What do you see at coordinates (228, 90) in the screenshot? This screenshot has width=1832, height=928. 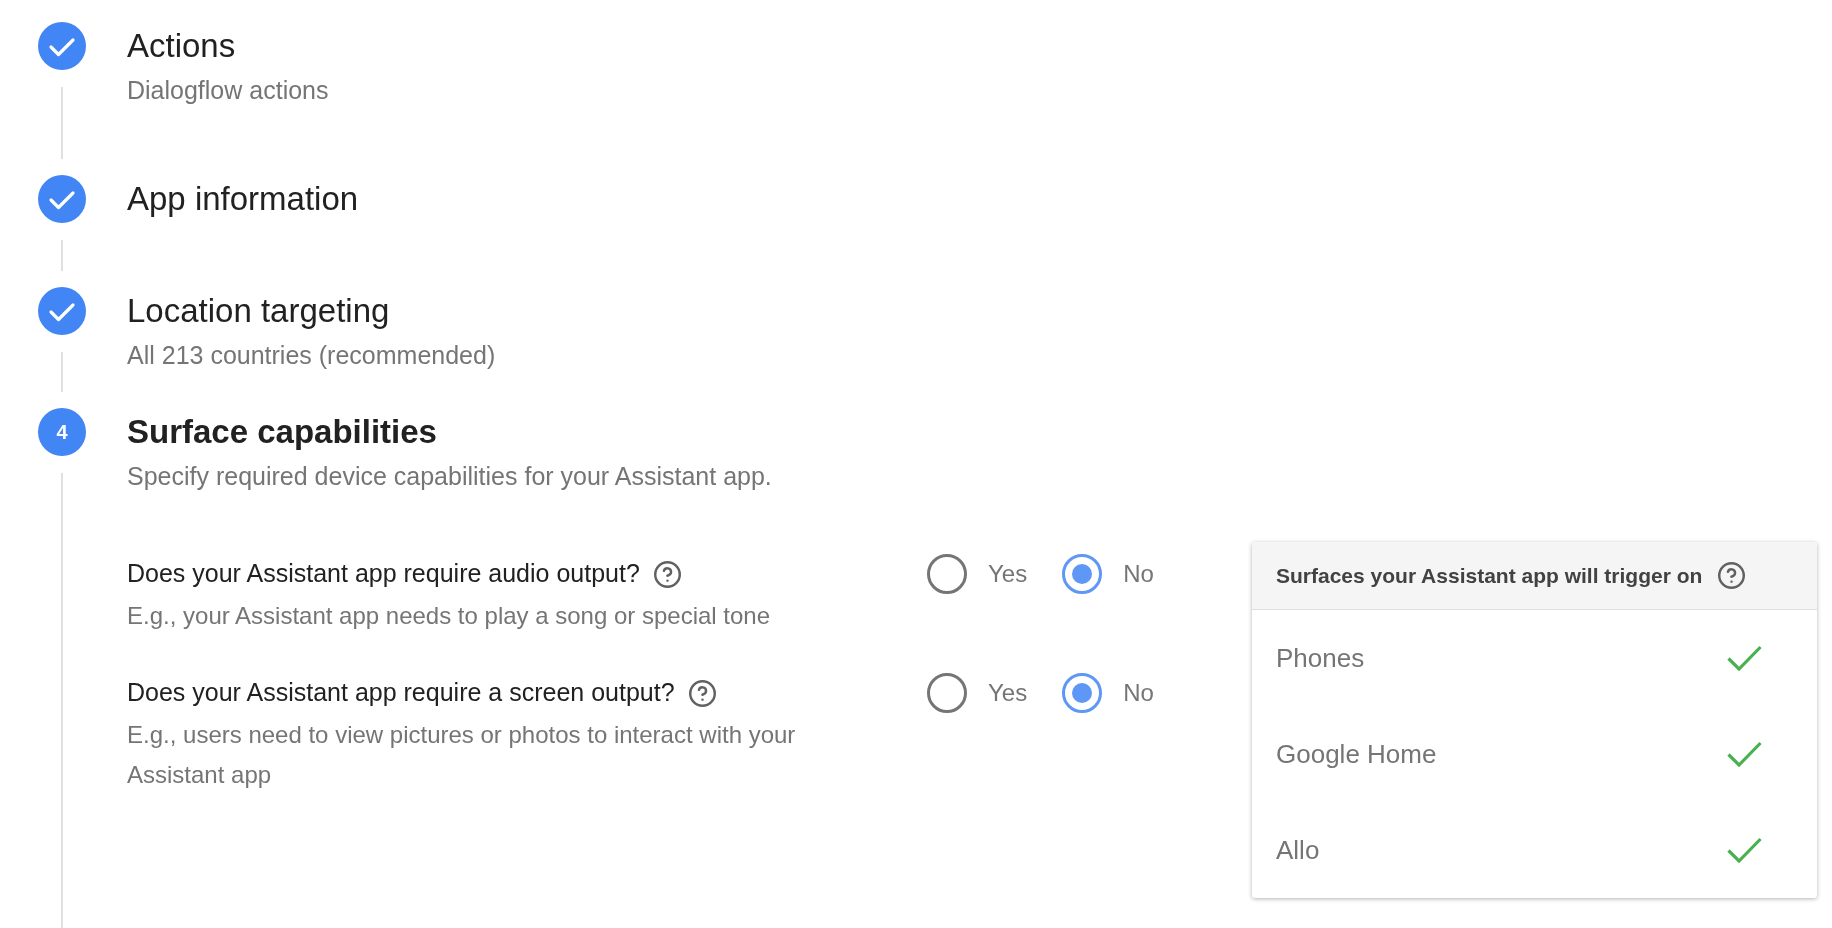 I see `step-subtitle: Dialogflow actions` at bounding box center [228, 90].